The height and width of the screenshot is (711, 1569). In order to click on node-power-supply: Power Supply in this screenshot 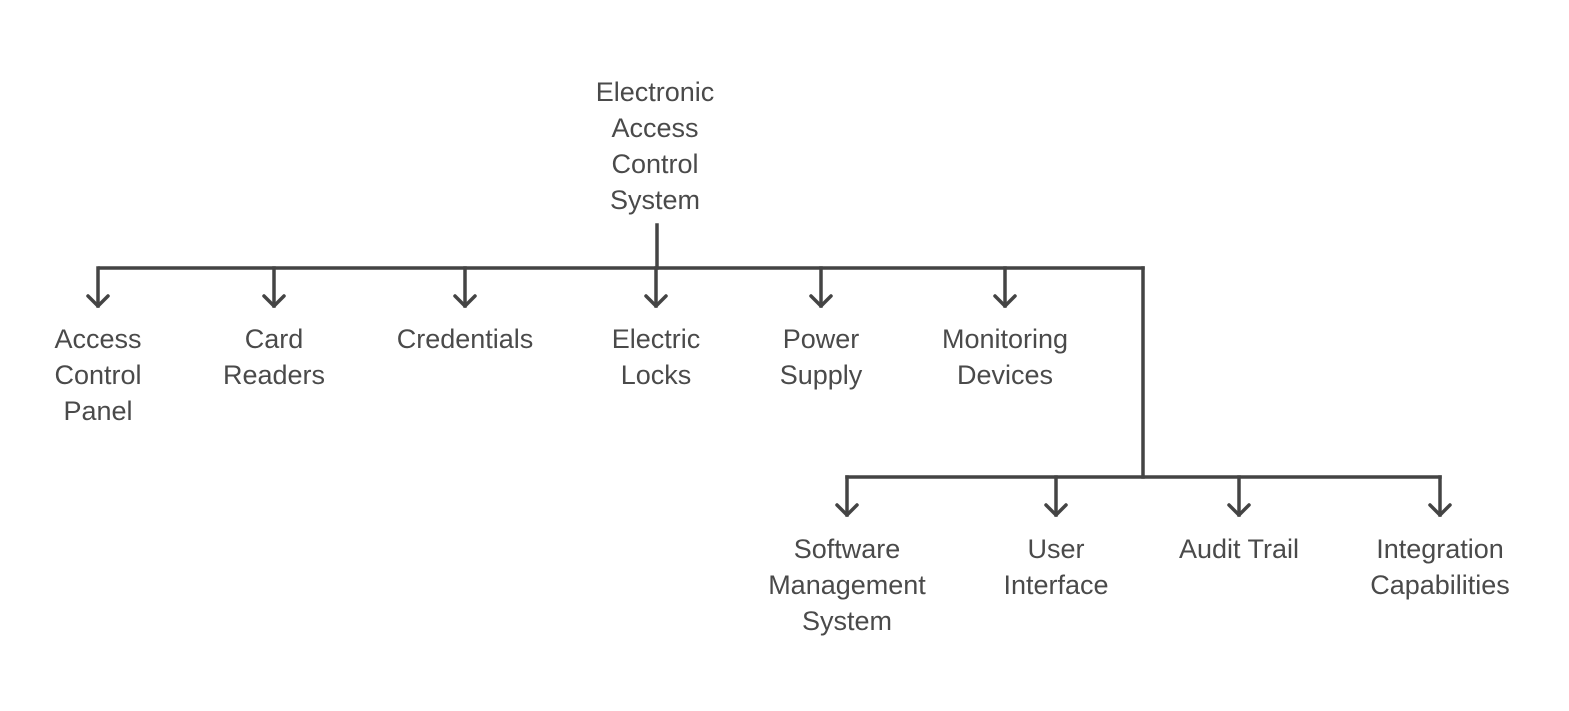, I will do `click(821, 357)`.